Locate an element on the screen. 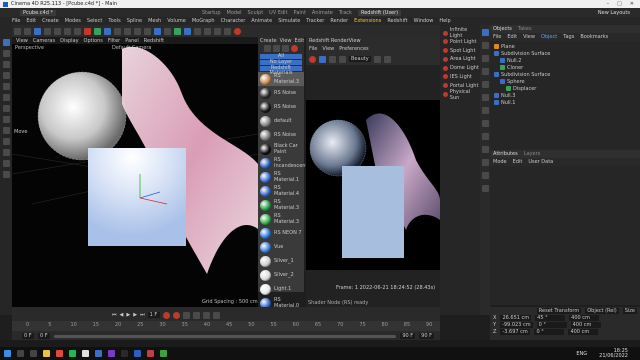 The height and width of the screenshot is (360, 640). objects-menu-item: File is located at coordinates (497, 37).